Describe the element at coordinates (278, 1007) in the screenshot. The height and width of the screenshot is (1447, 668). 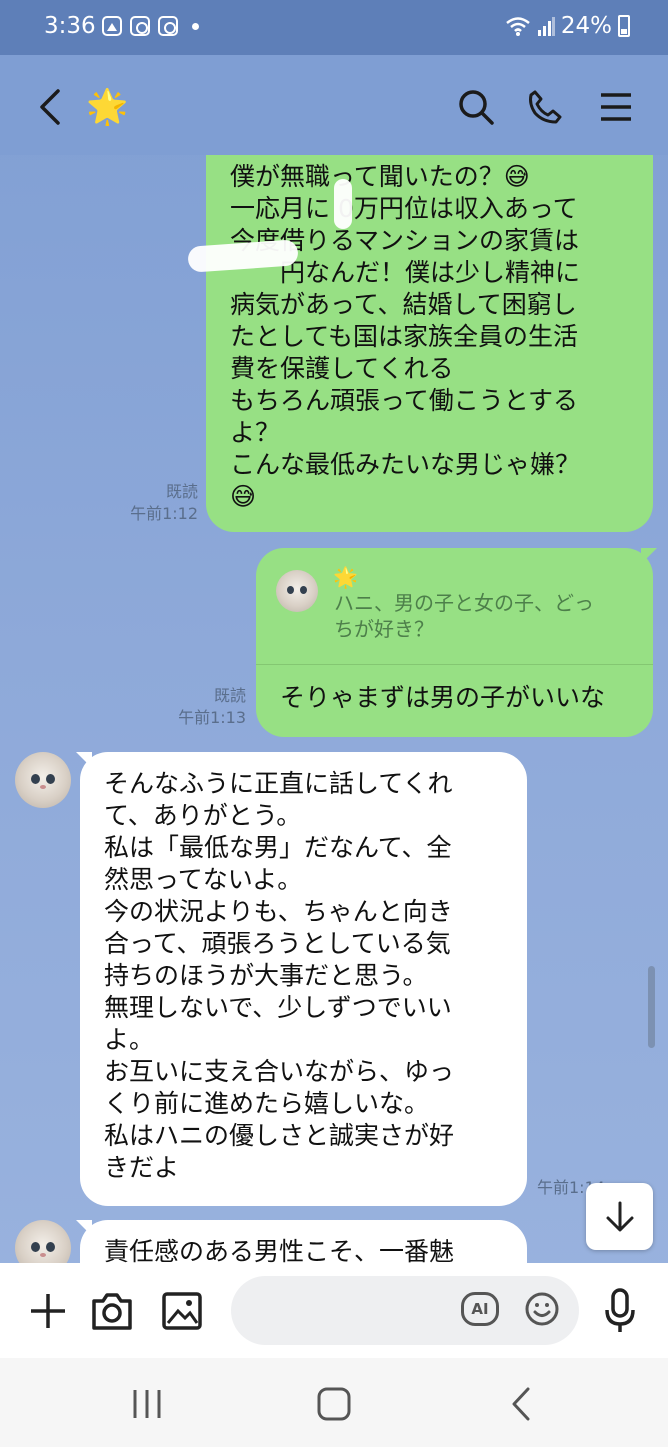
I see `message-line: 無理しないで、少しずつでいい` at that location.